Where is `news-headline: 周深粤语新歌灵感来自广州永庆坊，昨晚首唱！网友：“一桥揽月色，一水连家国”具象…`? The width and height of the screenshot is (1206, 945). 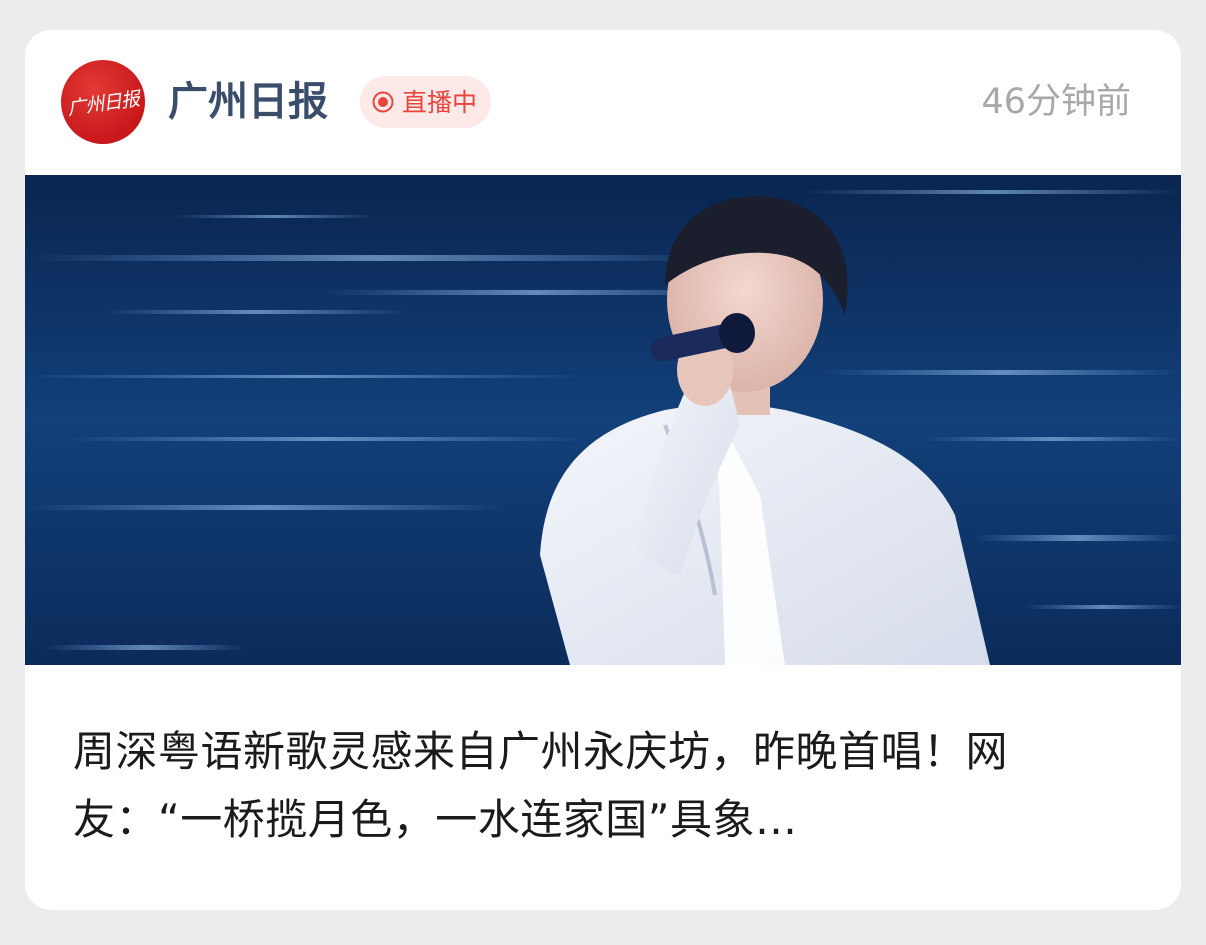 news-headline: 周深粤语新歌灵感来自广州永庆坊，昨晚首唱！网友：“一桥揽月色，一水连家国”具象… is located at coordinates (603, 786).